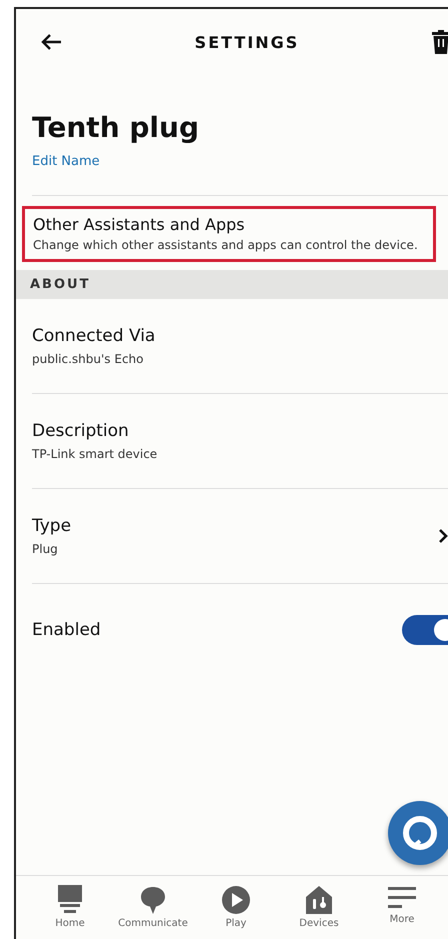 The width and height of the screenshot is (448, 939). I want to click on monitor-icon, so click(70, 900).